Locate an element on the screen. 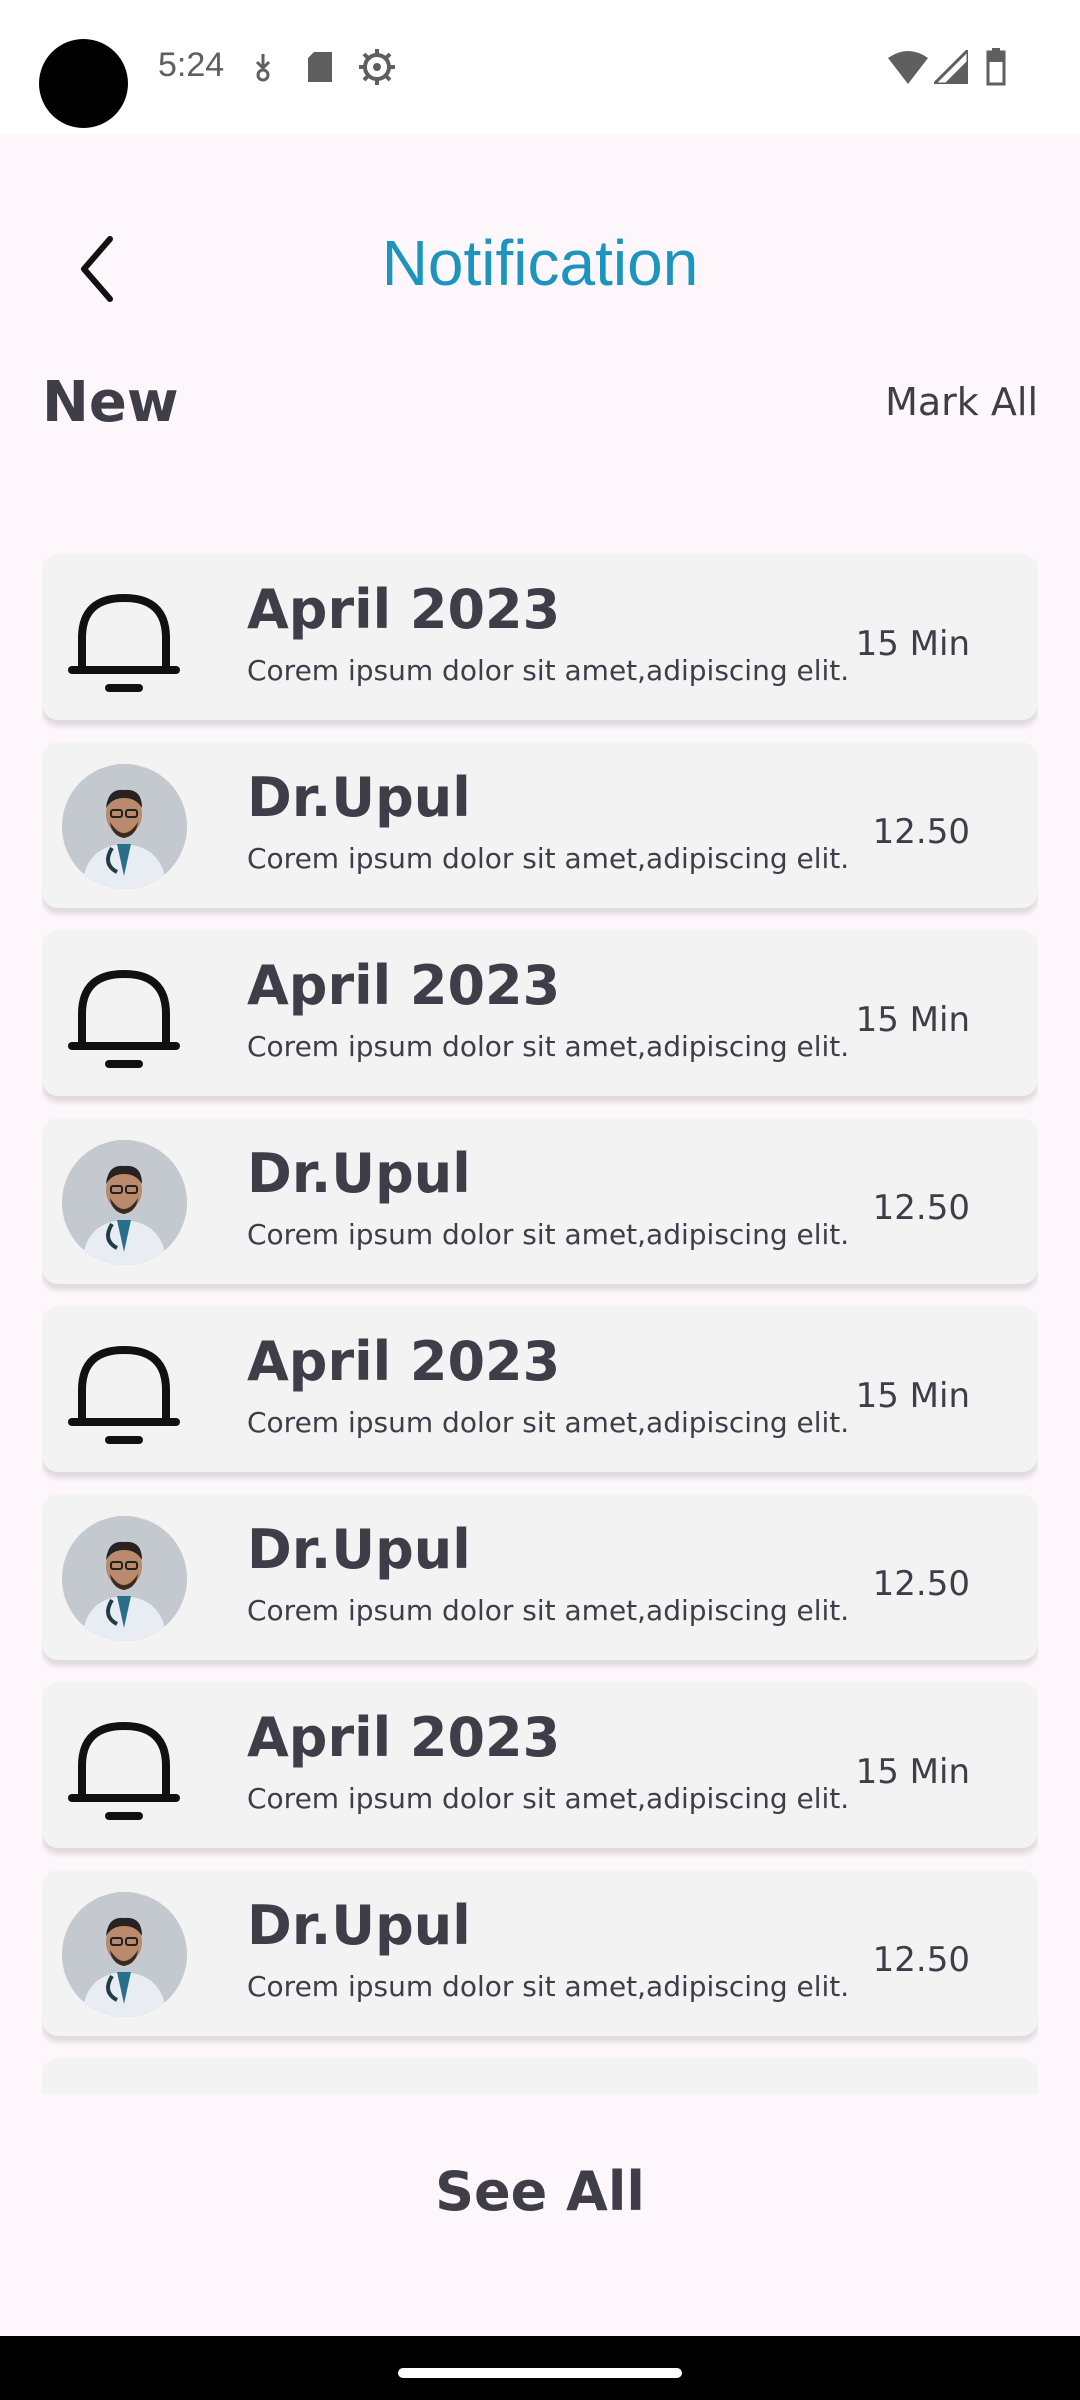 The width and height of the screenshot is (1080, 2400). header: Notification is located at coordinates (540, 234).